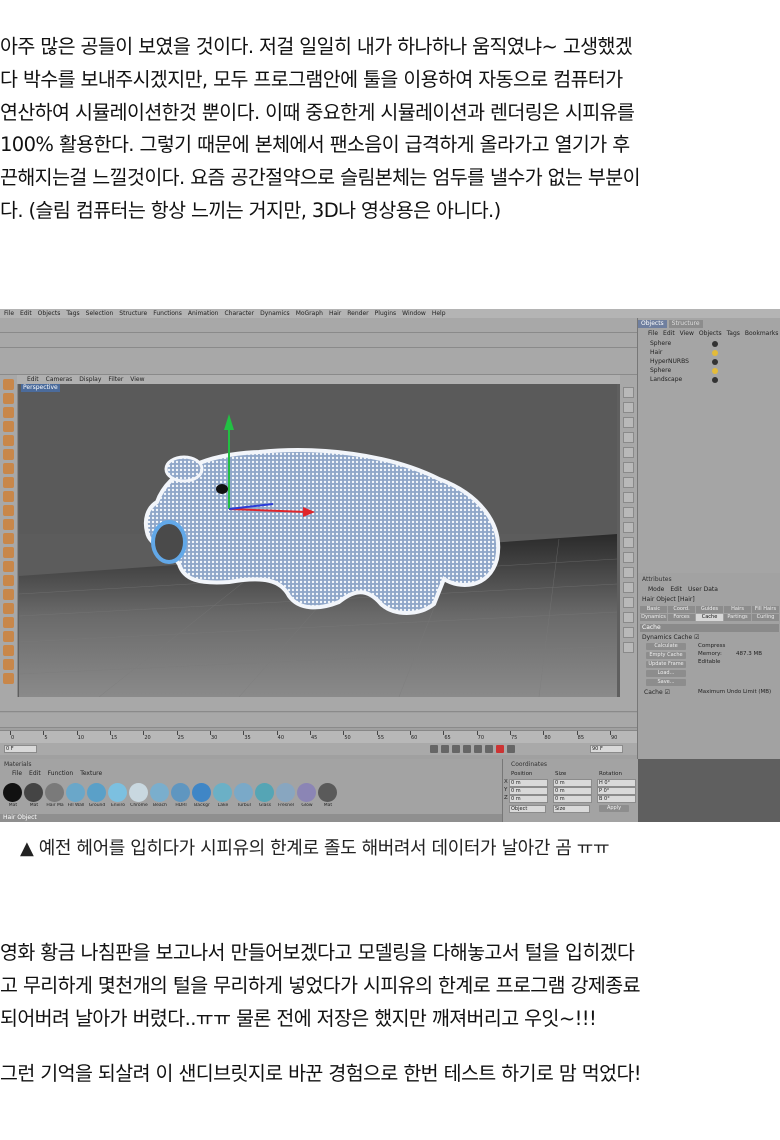  What do you see at coordinates (414, 313) in the screenshot?
I see `menu-item-window: Window` at bounding box center [414, 313].